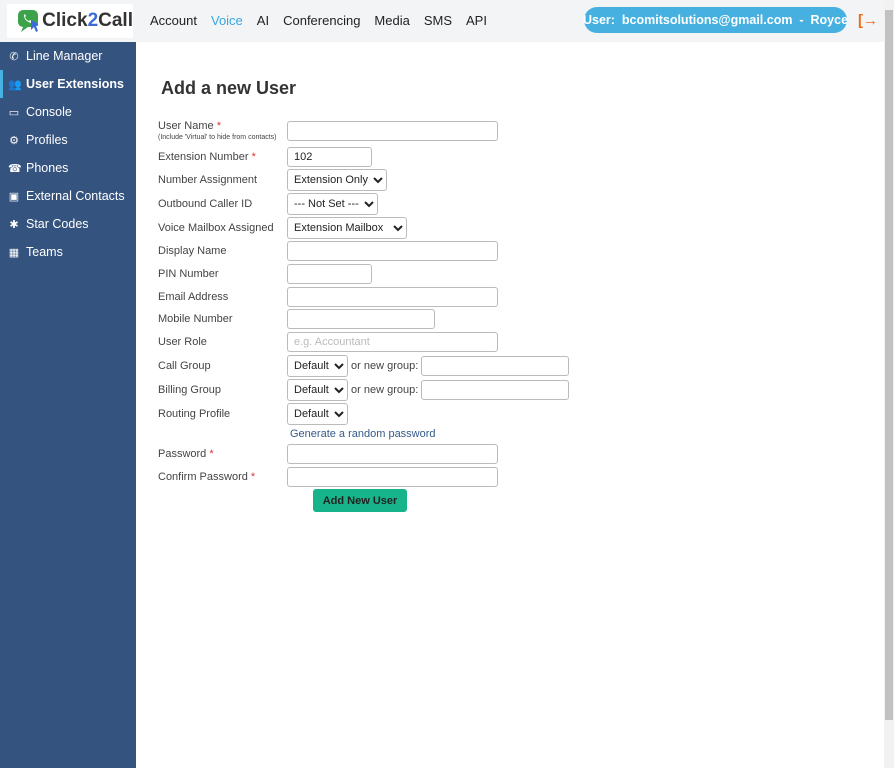 The width and height of the screenshot is (894, 768). What do you see at coordinates (14, 140) in the screenshot?
I see `gears-icon: ⚙` at bounding box center [14, 140].